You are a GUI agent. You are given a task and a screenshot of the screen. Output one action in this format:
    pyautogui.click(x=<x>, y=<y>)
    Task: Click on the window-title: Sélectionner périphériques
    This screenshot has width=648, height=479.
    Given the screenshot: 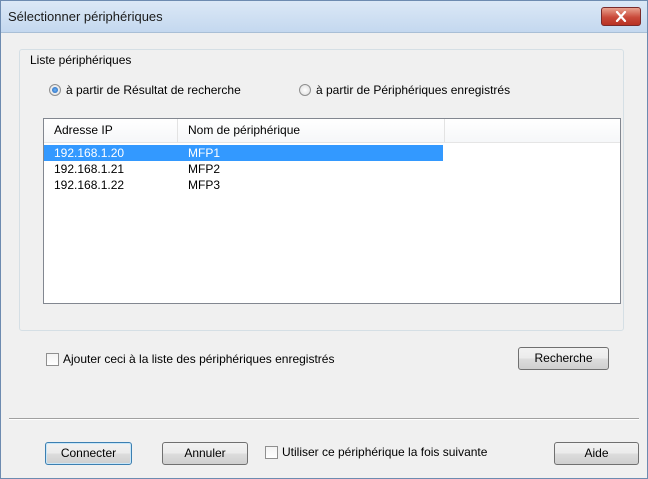 What is the action you would take?
    pyautogui.click(x=85, y=16)
    